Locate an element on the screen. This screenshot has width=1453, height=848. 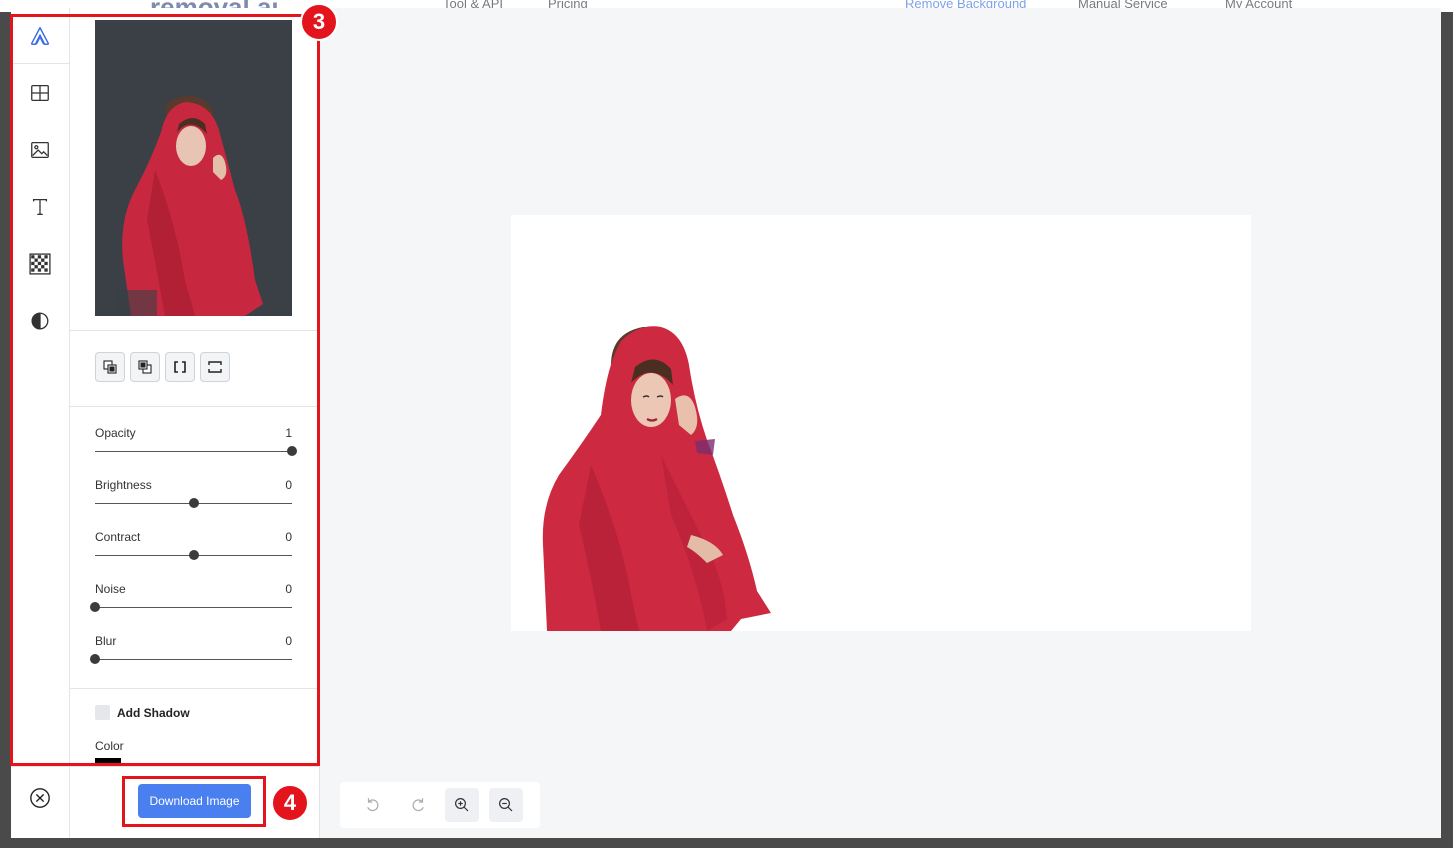
undo-icon is located at coordinates (373, 805).